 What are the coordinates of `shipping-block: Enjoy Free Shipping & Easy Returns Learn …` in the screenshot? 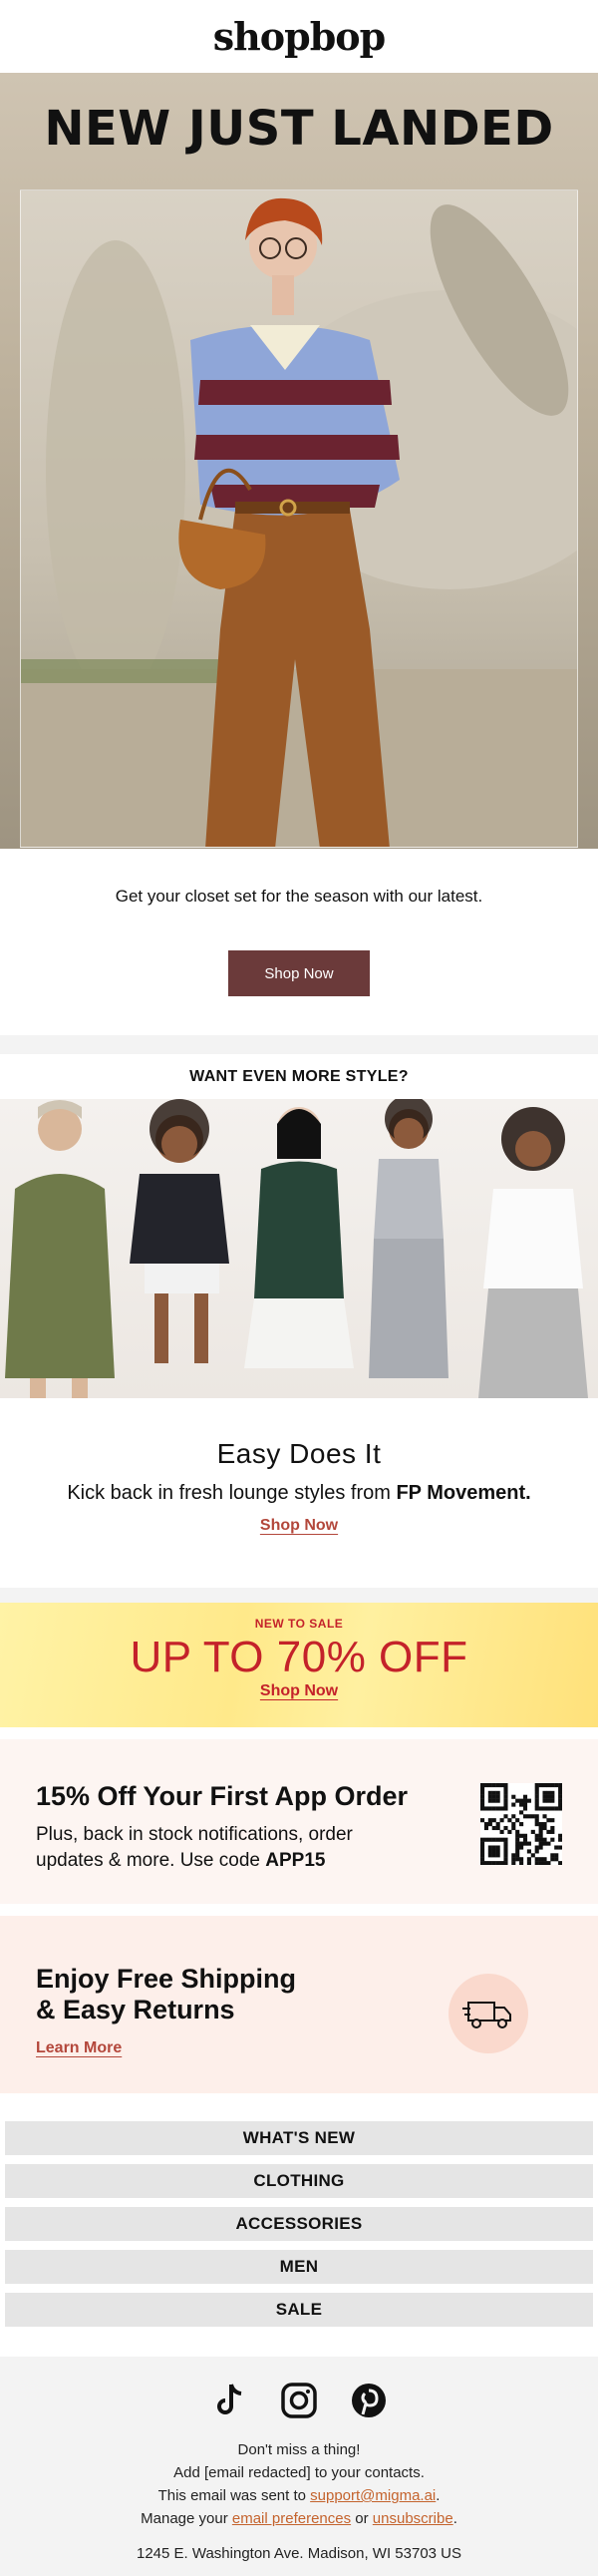 It's located at (299, 2004).